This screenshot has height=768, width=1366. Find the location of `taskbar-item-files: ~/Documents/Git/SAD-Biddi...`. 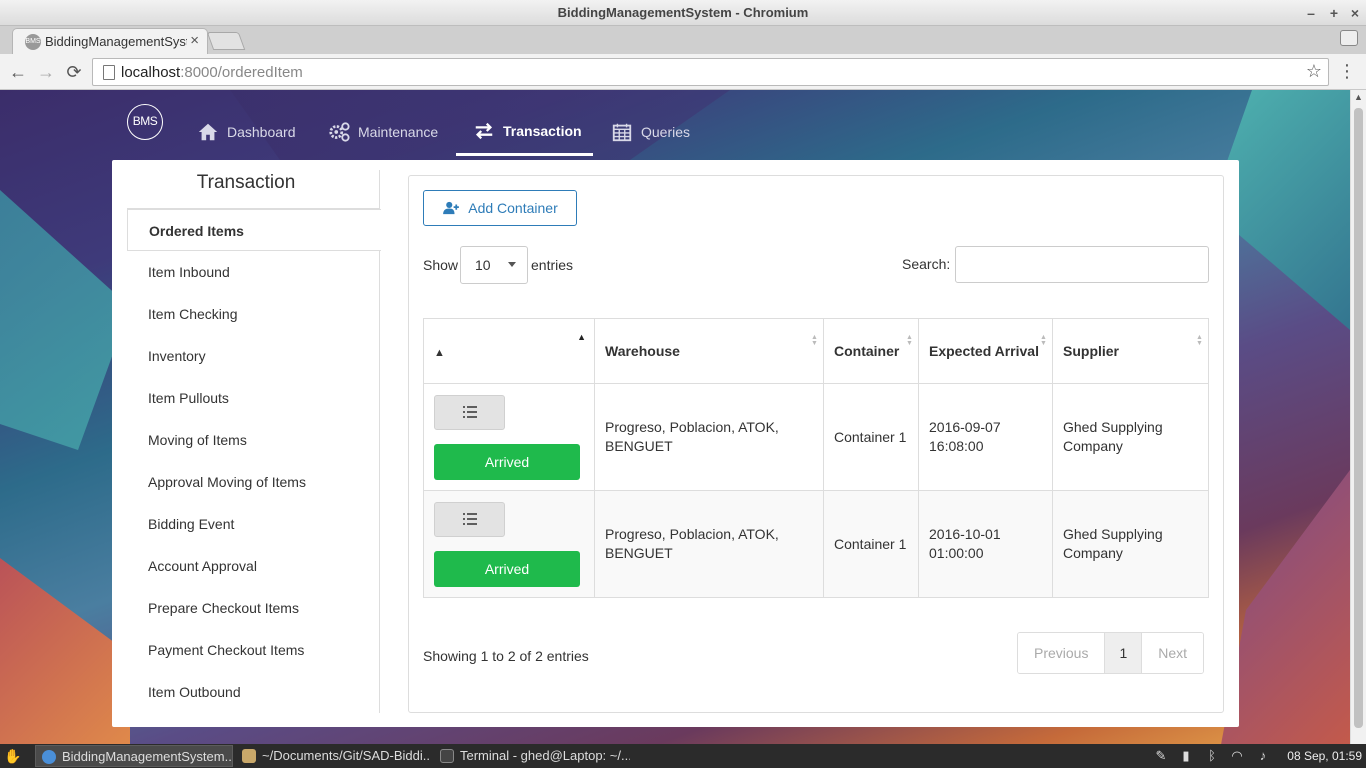

taskbar-item-files: ~/Documents/Git/SAD-Biddi... is located at coordinates (333, 756).